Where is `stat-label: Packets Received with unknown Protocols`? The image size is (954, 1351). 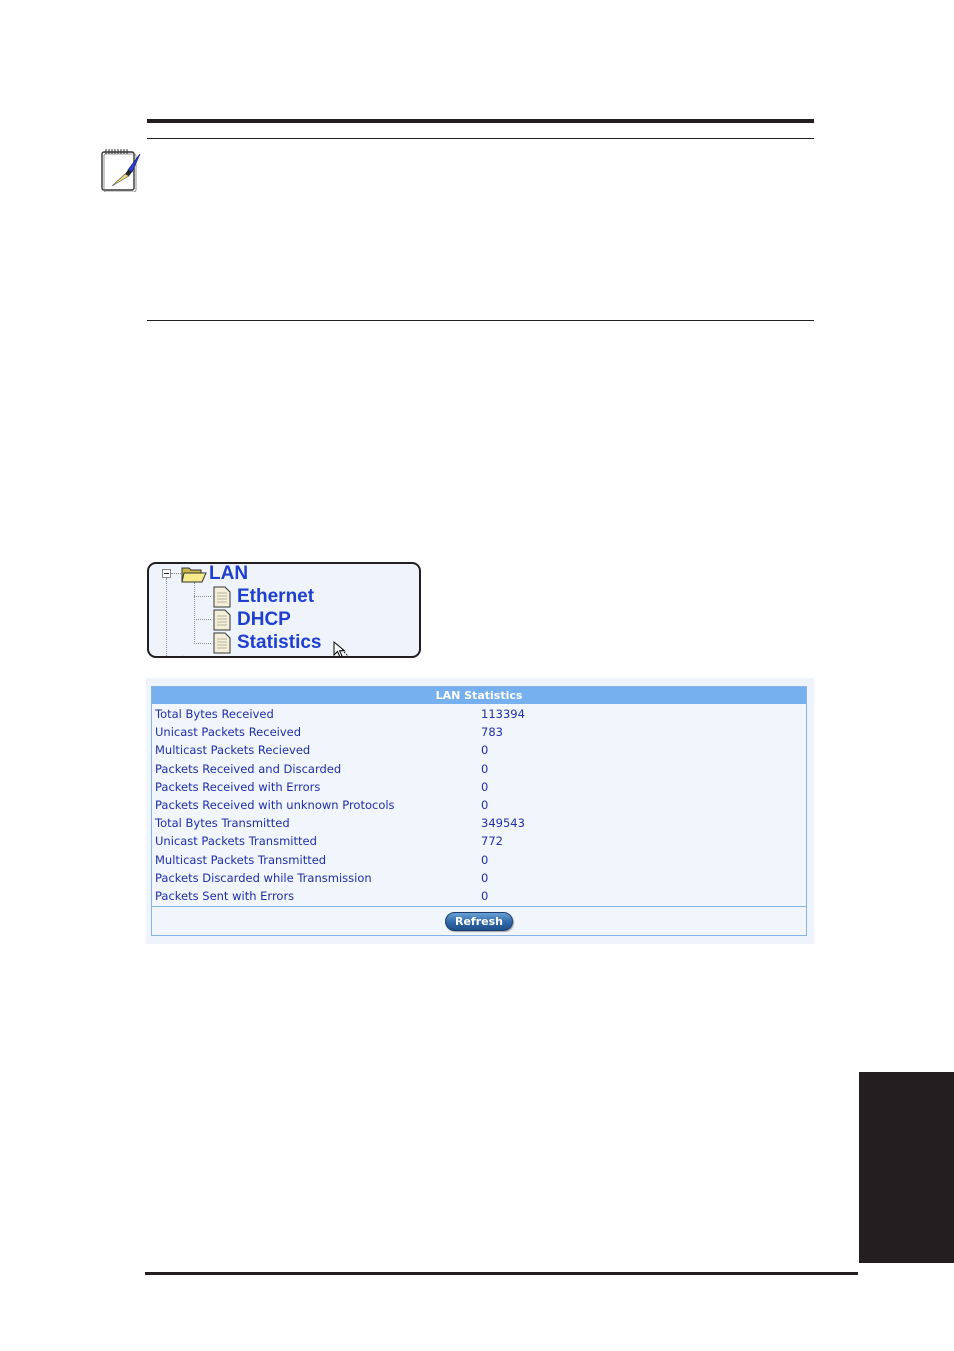 stat-label: Packets Received with unknown Protocols is located at coordinates (275, 805).